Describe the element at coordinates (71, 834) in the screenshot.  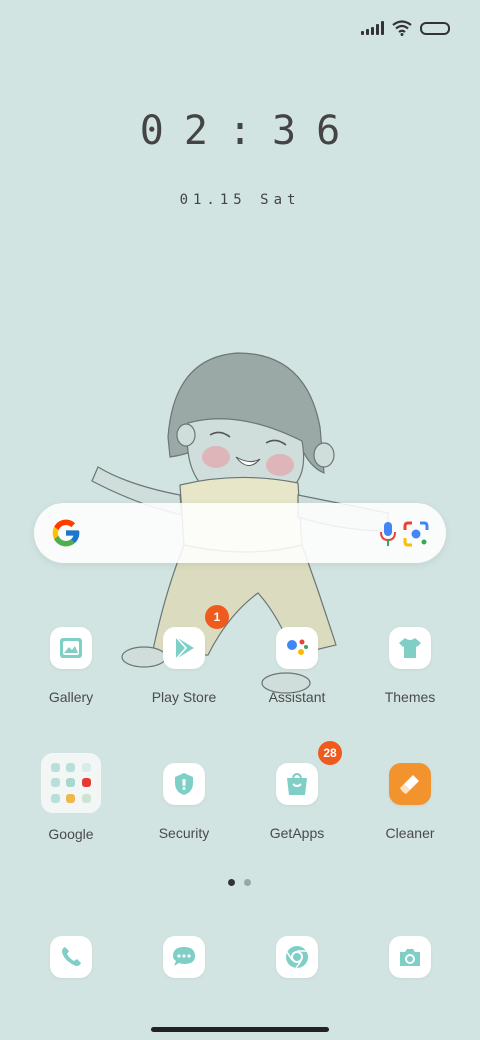
I see `app-label: Google` at that location.